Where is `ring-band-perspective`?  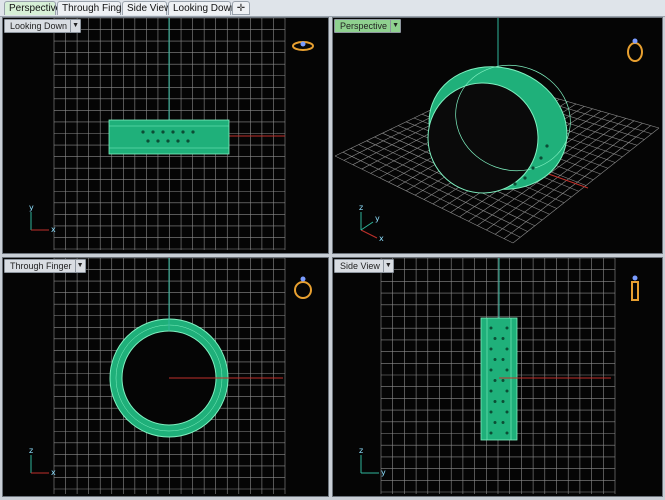
ring-band-perspective is located at coordinates (499, 129).